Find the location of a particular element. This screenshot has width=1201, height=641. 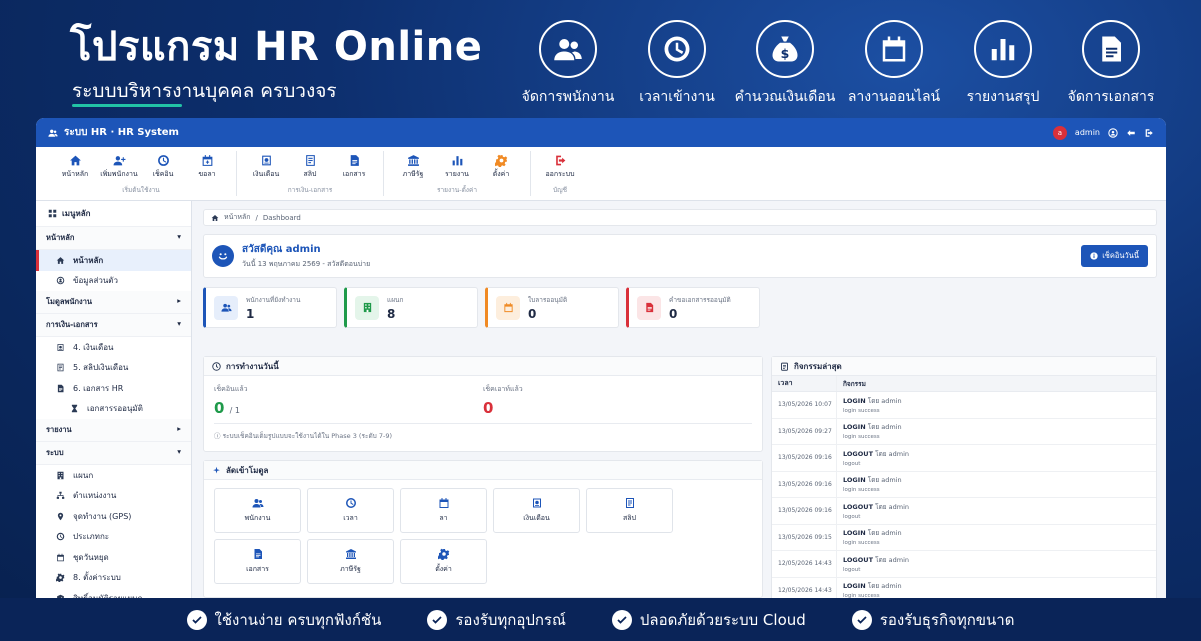

footer-feature-label: ปลอดภัยด้วยระบบ Cloud is located at coordinates (722, 619).